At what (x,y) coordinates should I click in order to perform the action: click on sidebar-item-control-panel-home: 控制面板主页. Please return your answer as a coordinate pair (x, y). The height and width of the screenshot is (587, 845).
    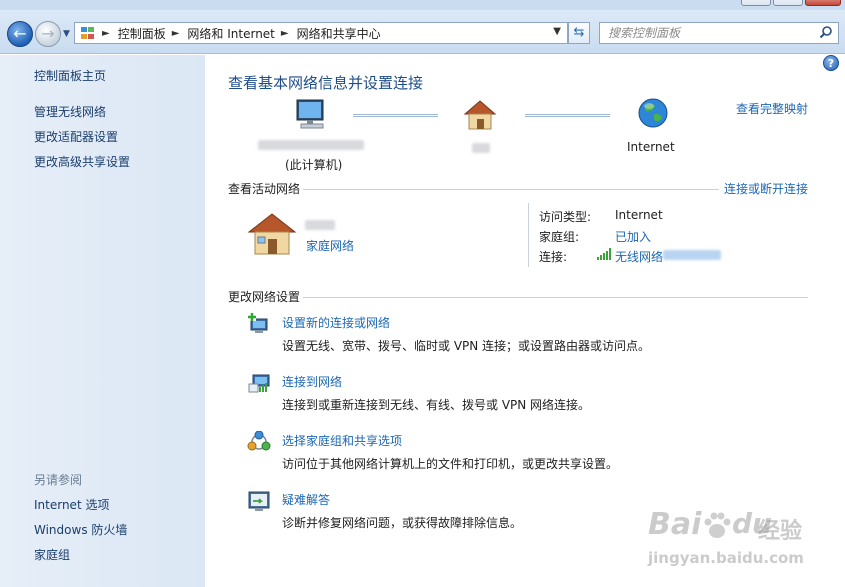
    Looking at the image, I should click on (70, 75).